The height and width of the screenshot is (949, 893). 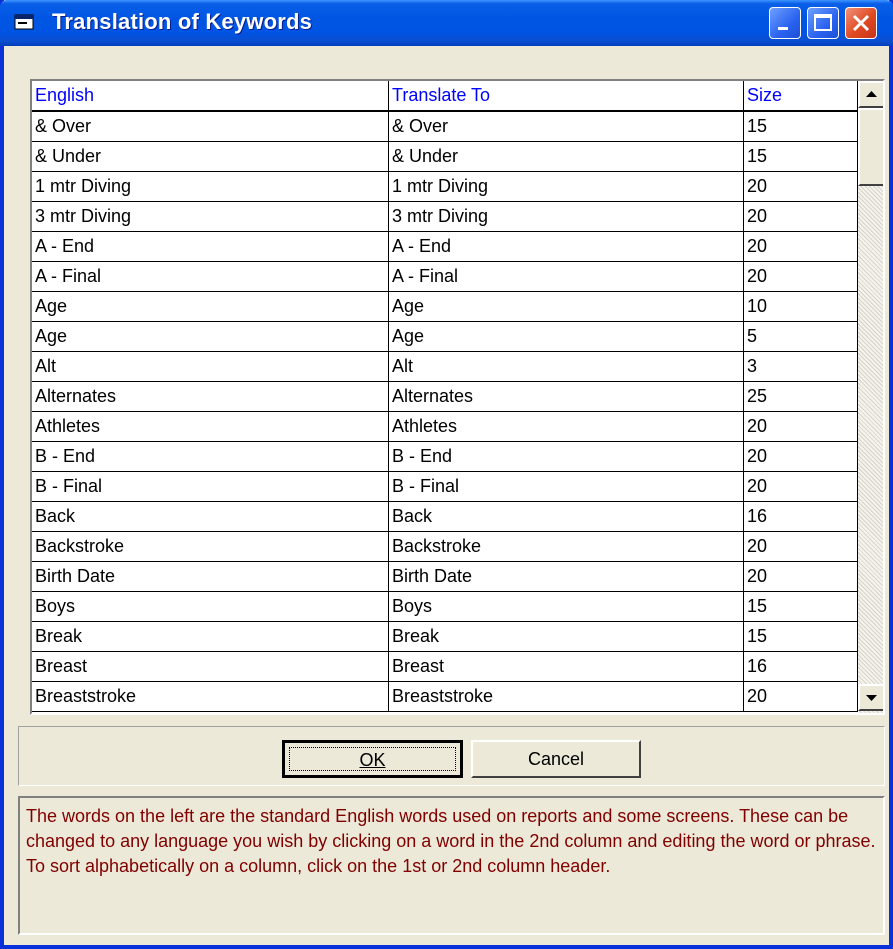 I want to click on scroll-down-button, so click(x=870, y=697).